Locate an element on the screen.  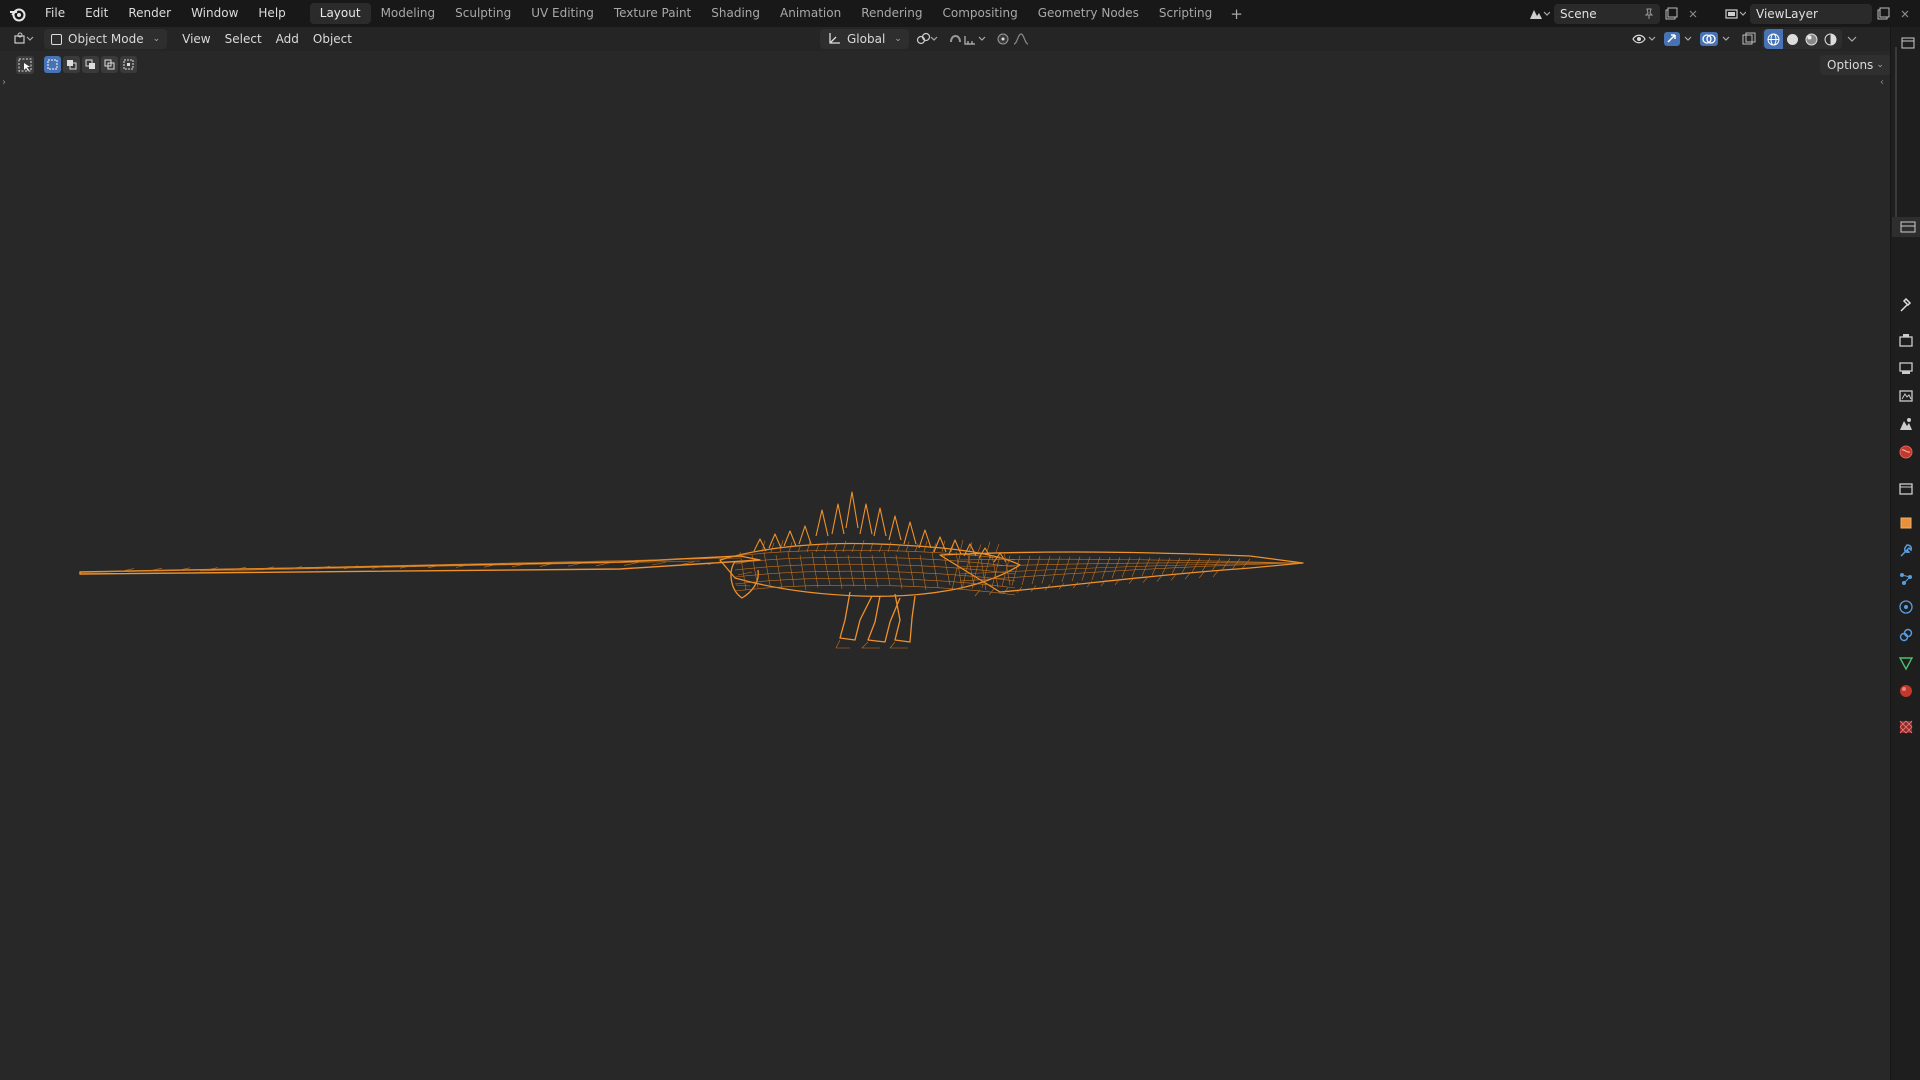
properties-header is located at coordinates (1906, 227).